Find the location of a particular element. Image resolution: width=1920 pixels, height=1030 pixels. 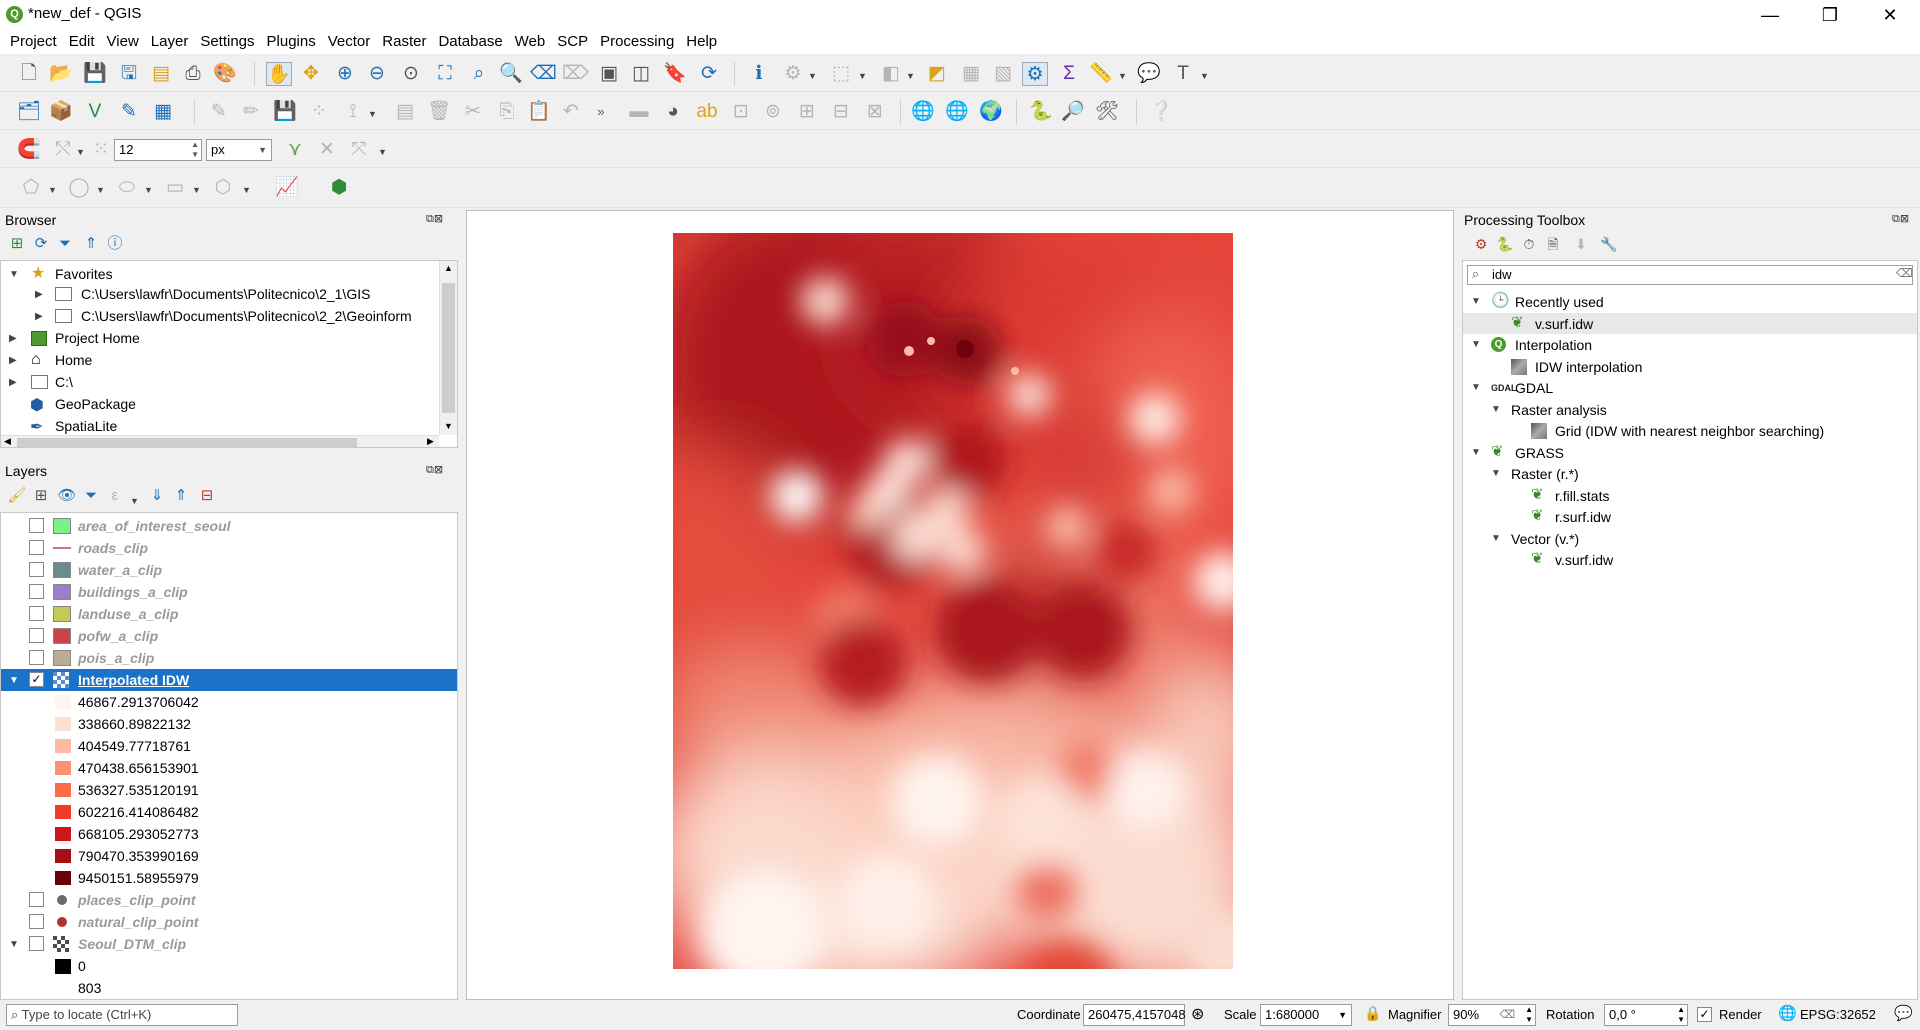

cut-features-icon: ✂ is located at coordinates (473, 112).